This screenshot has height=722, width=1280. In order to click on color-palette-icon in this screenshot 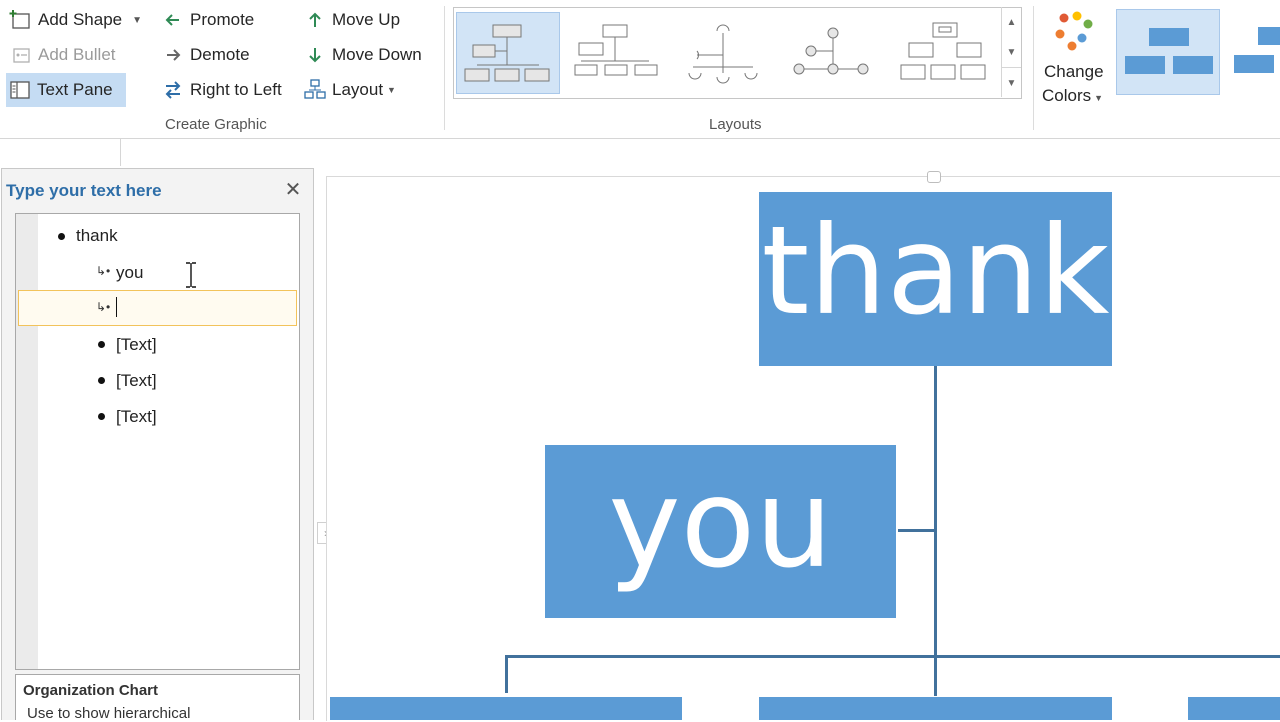, I will do `click(1074, 31)`.